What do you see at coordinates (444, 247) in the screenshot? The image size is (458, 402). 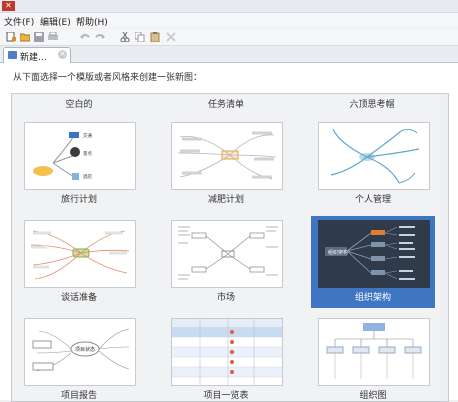 I see `vertical-scrollbar` at bounding box center [444, 247].